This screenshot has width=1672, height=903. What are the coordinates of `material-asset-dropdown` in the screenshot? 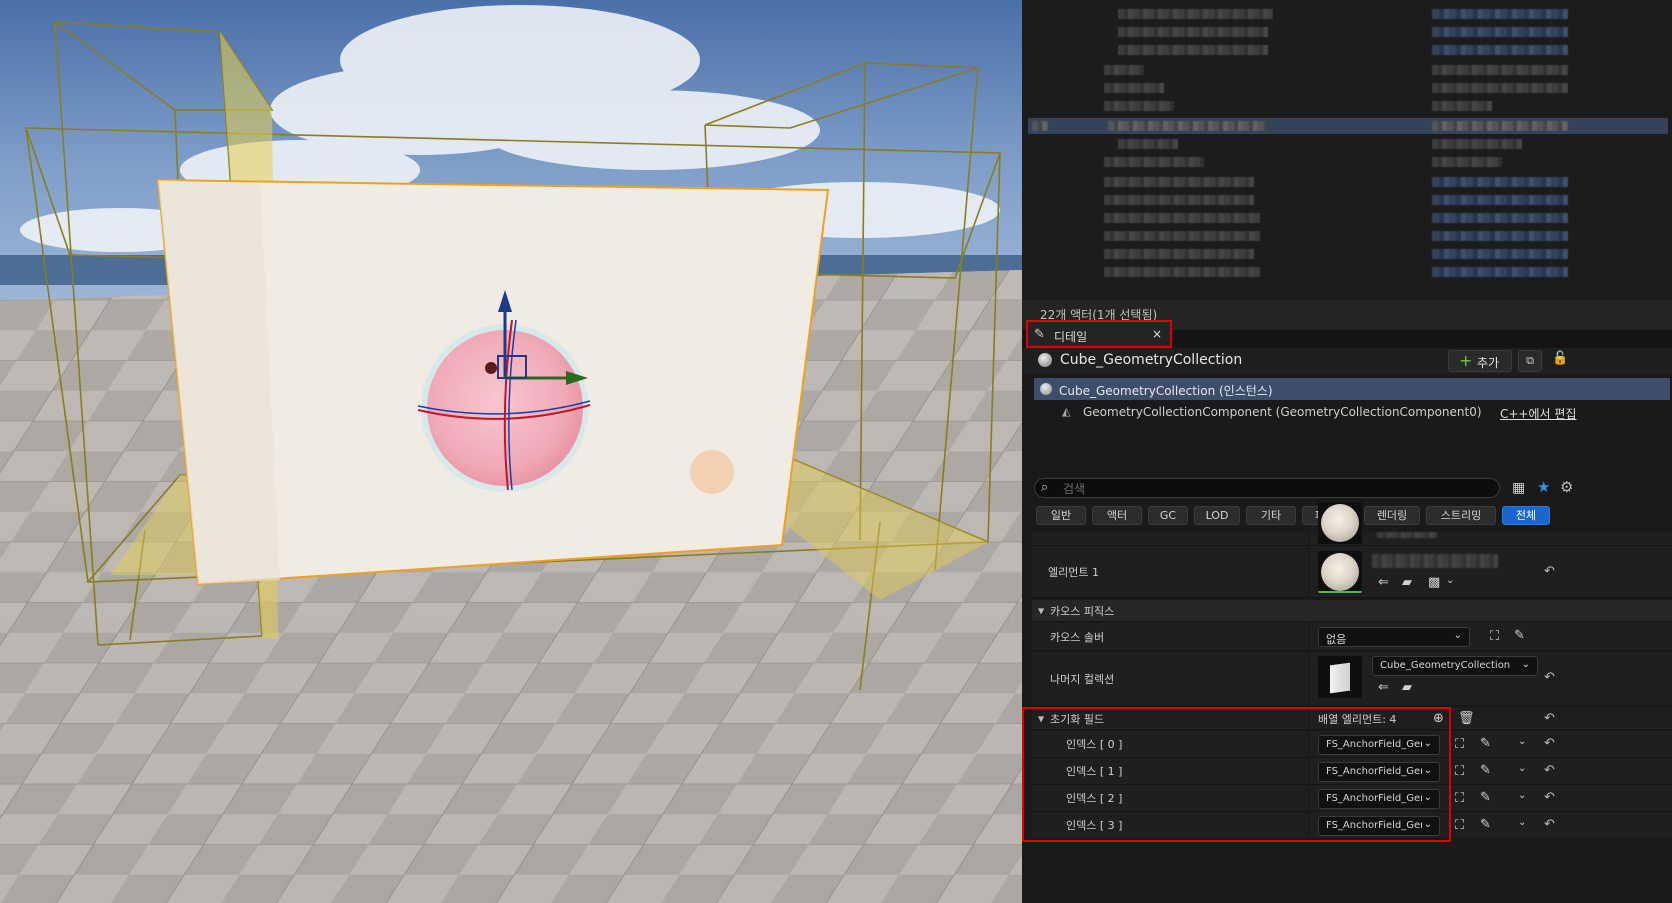 It's located at (1435, 561).